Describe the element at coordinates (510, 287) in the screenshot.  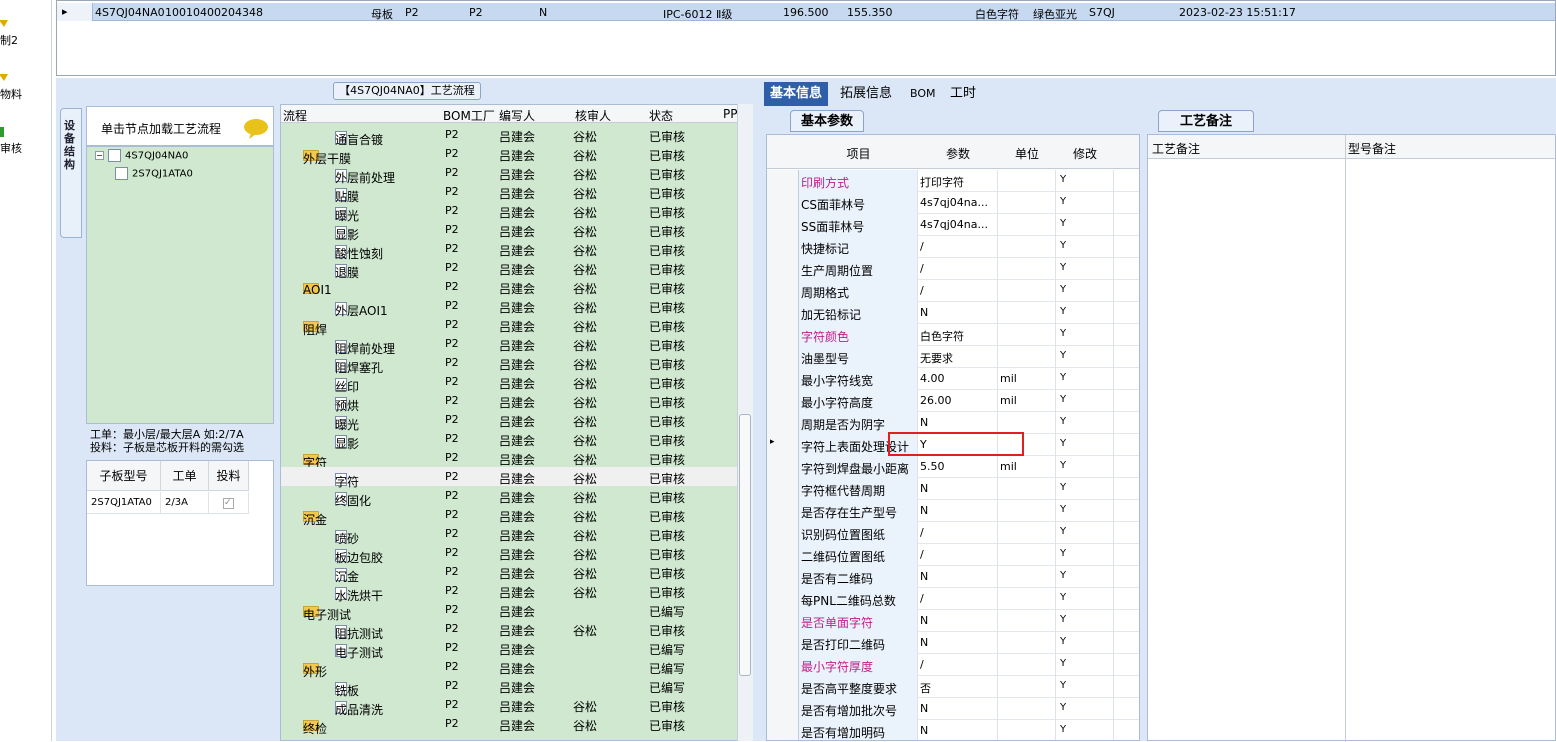
I see `process-row: −AOI1P2吕建会谷松已审核` at that location.